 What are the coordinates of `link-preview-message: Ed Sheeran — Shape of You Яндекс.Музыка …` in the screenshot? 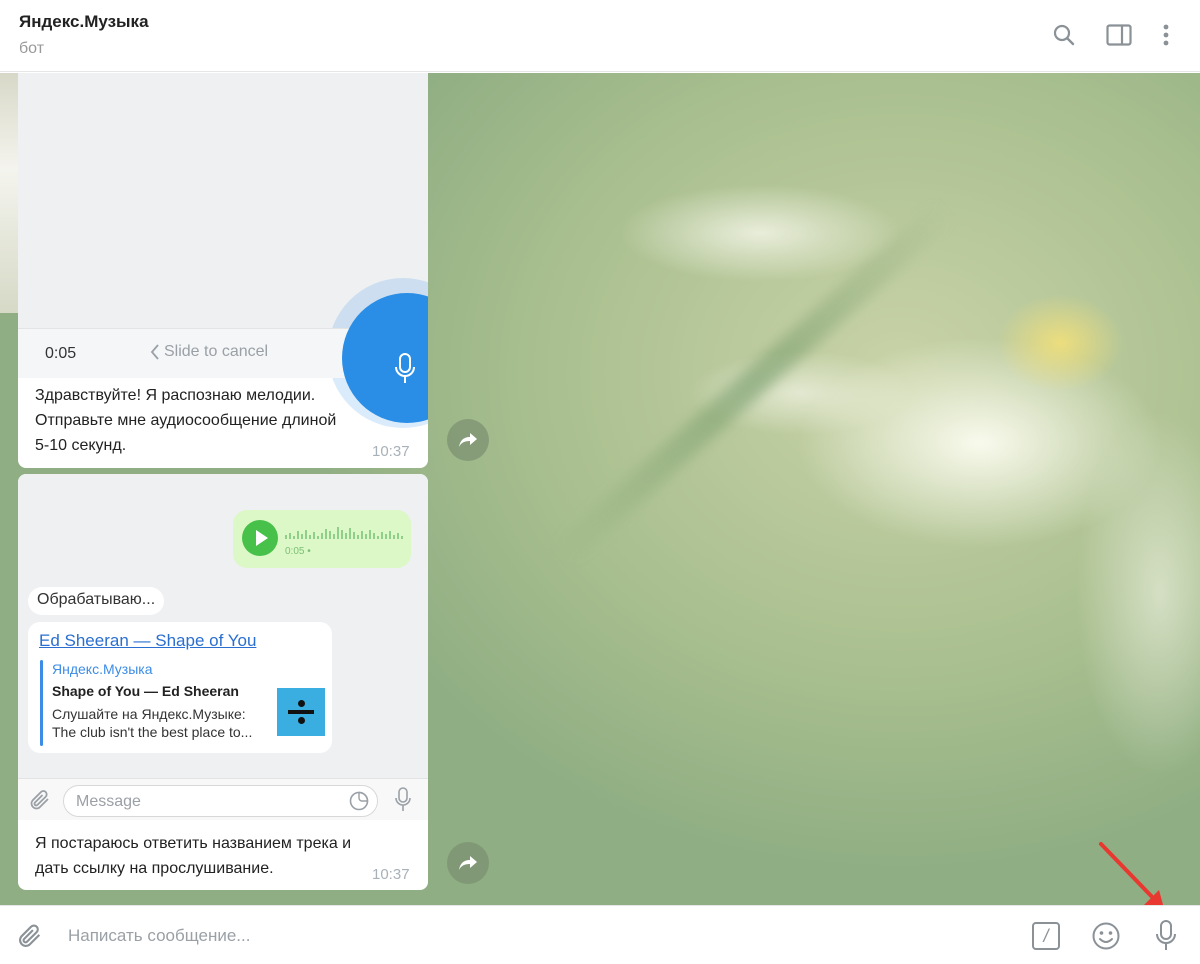 It's located at (180, 687).